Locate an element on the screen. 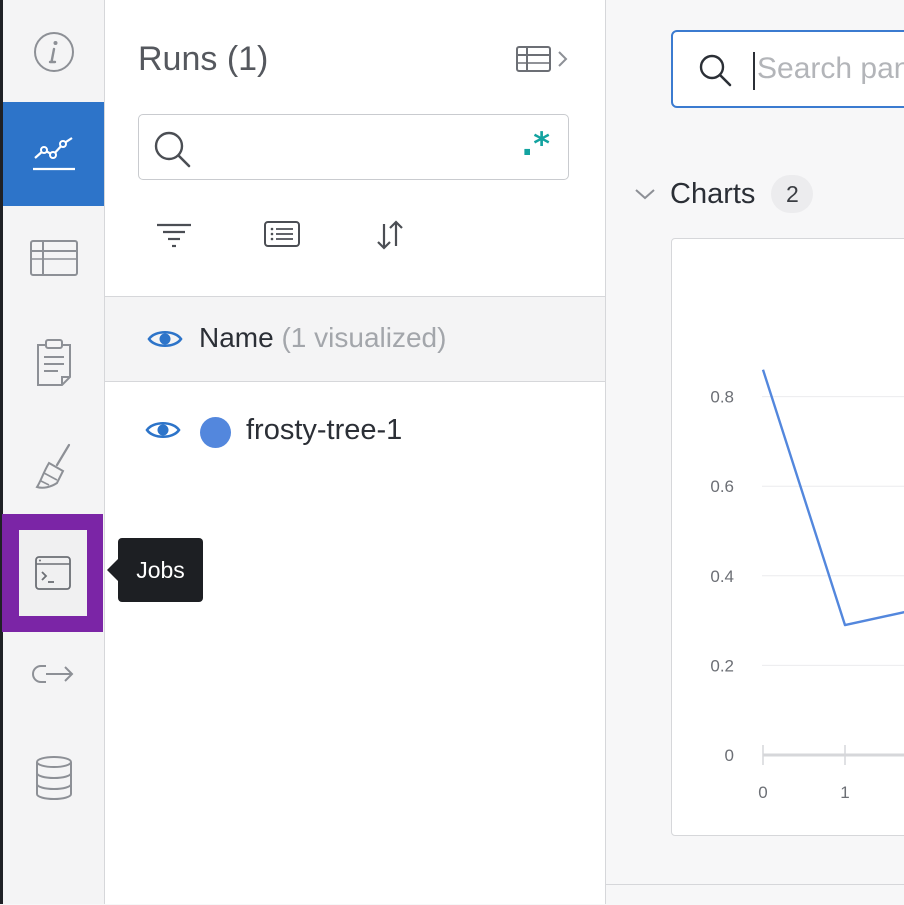  rail-item-table is located at coordinates (53, 258).